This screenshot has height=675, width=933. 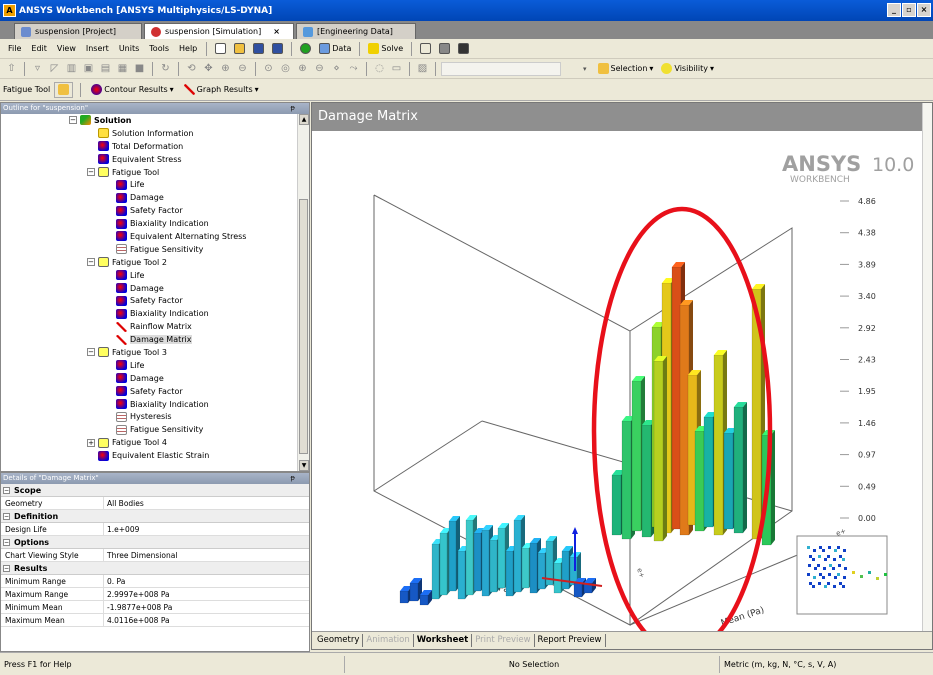 I want to click on tree-item: − Solution, so click(x=149, y=120).